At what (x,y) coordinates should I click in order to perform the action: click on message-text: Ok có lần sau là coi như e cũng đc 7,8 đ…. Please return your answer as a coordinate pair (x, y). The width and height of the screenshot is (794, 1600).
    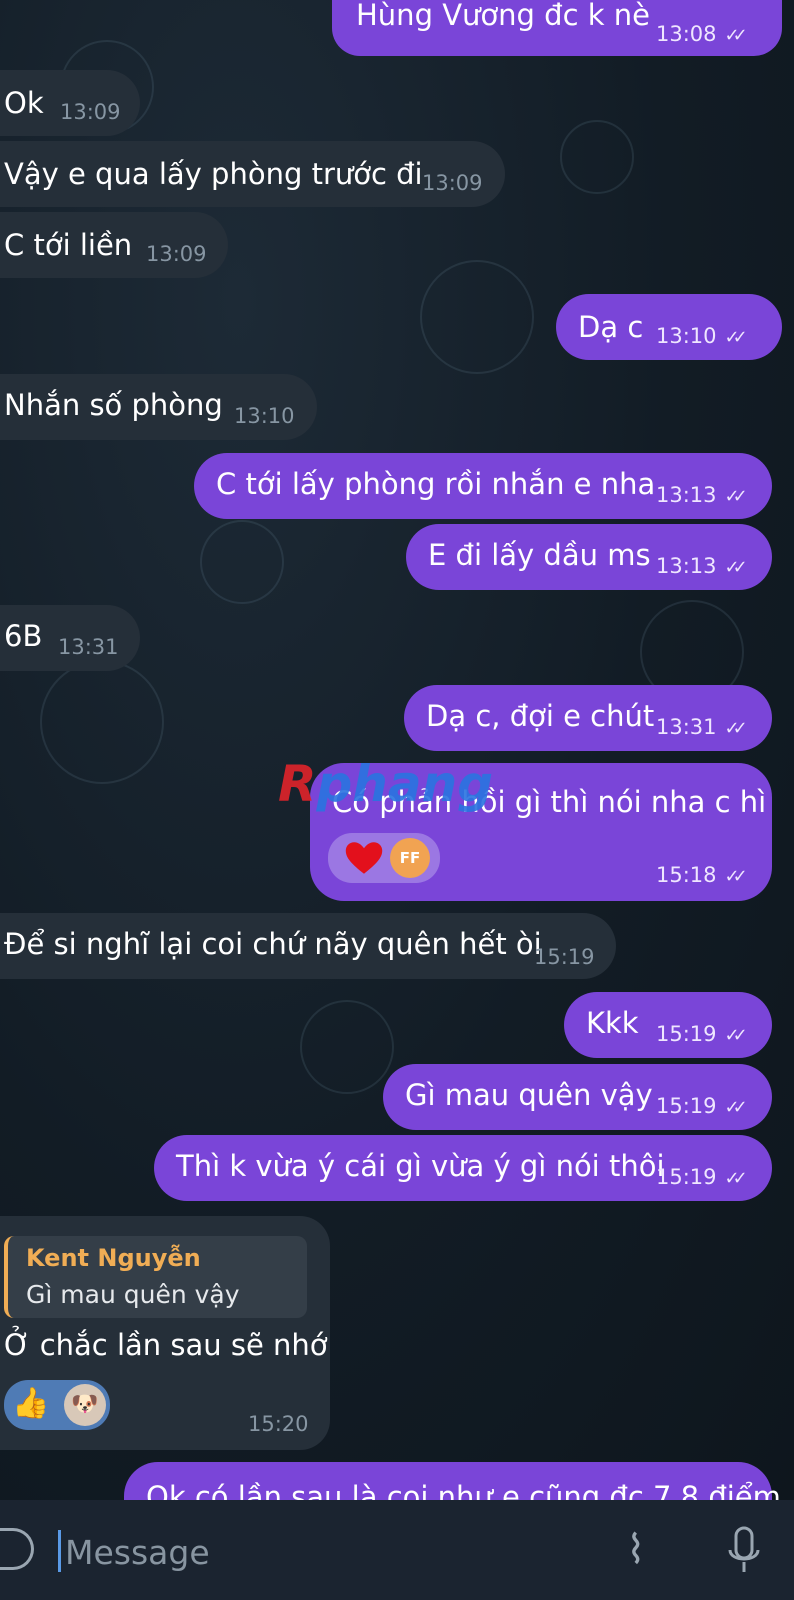
    Looking at the image, I should click on (463, 1490).